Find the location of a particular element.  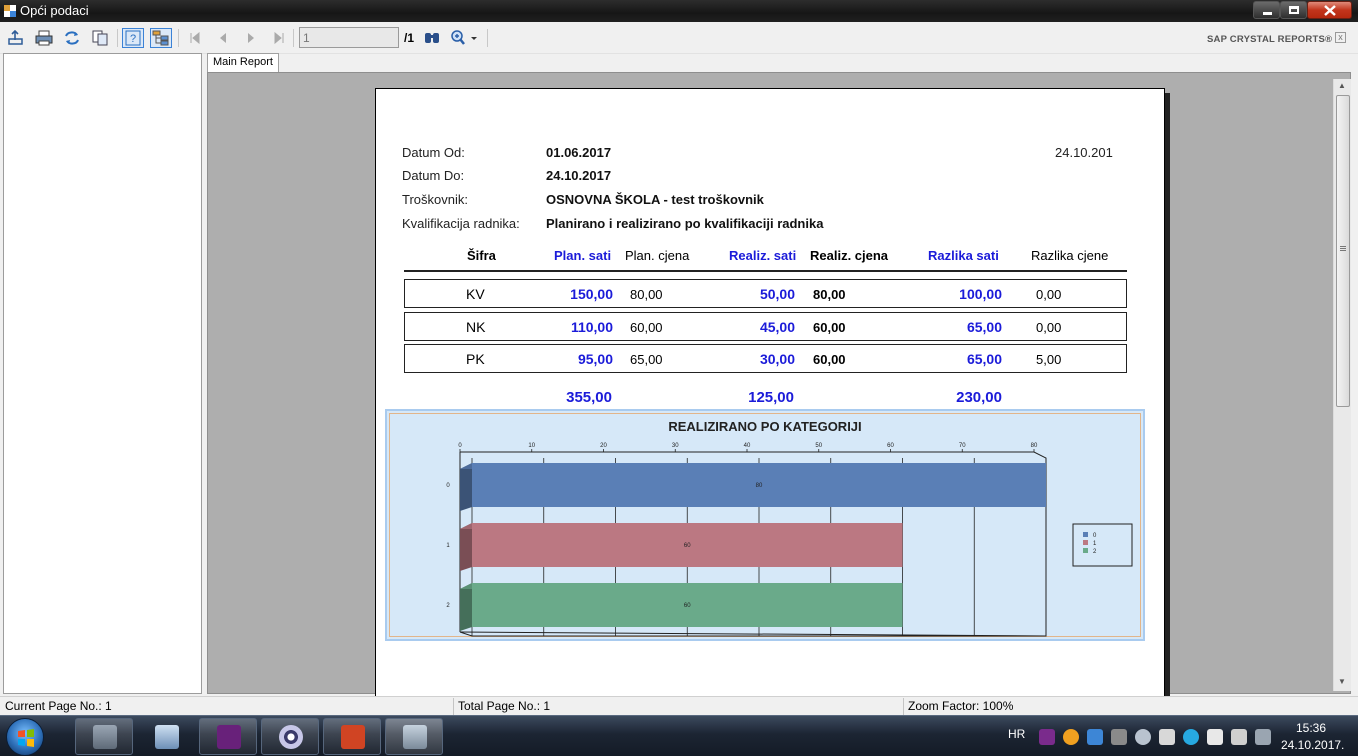

start-button is located at coordinates (25, 737).